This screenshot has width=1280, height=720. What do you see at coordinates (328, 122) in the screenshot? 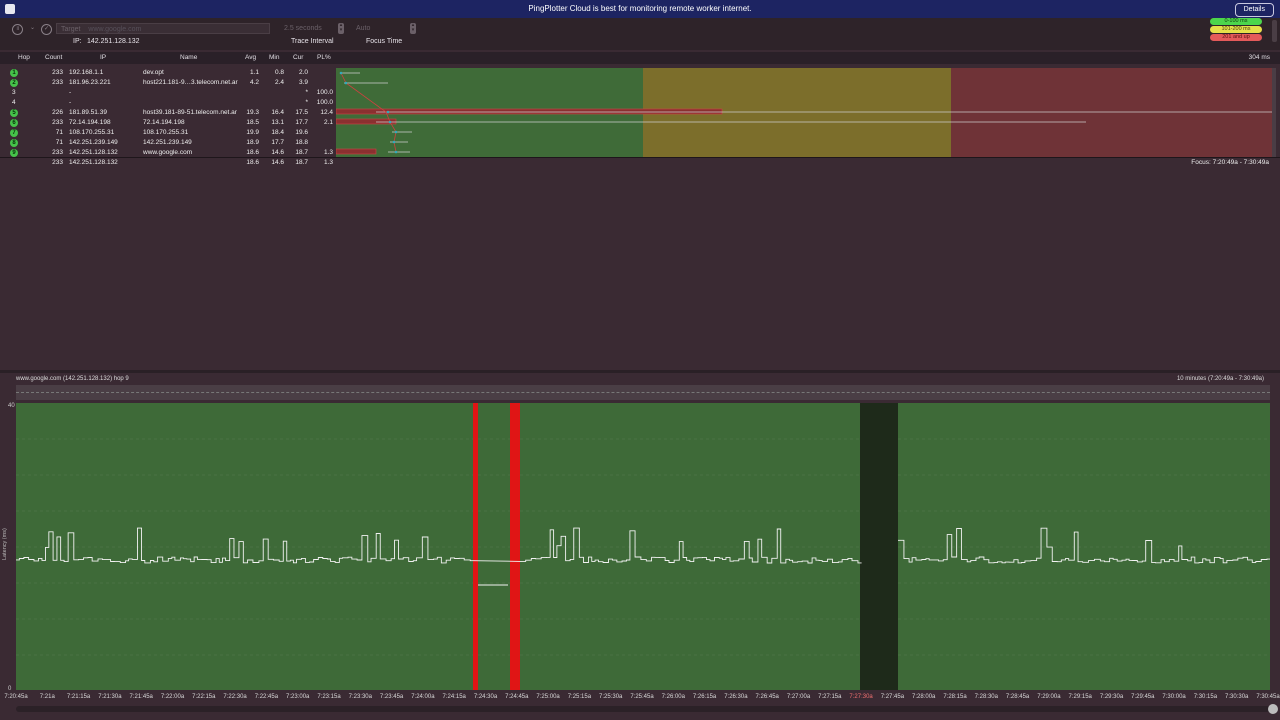
I see `hop-pl: 2.1` at bounding box center [328, 122].